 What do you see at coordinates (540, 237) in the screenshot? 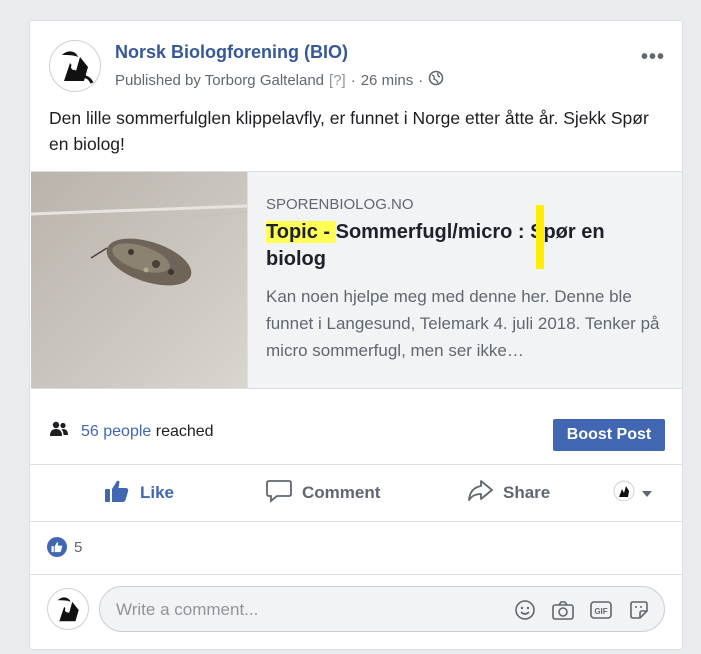
I see `highlight-mark` at bounding box center [540, 237].